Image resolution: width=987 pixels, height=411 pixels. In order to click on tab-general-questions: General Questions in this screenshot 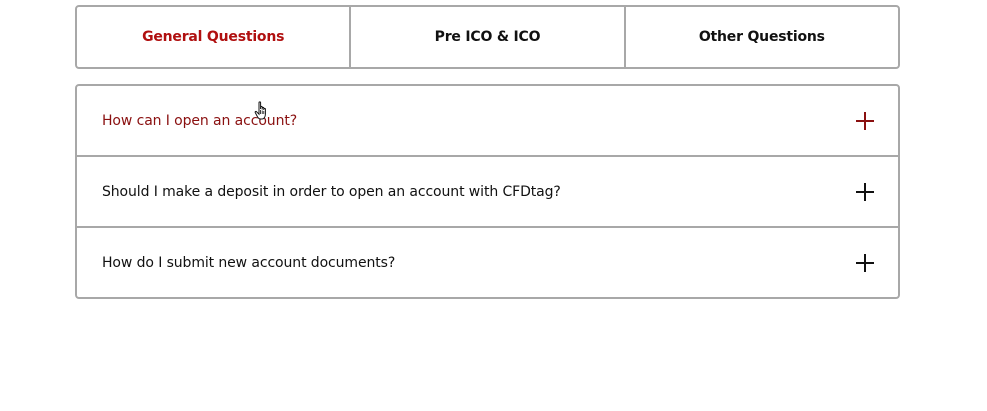, I will do `click(213, 37)`.